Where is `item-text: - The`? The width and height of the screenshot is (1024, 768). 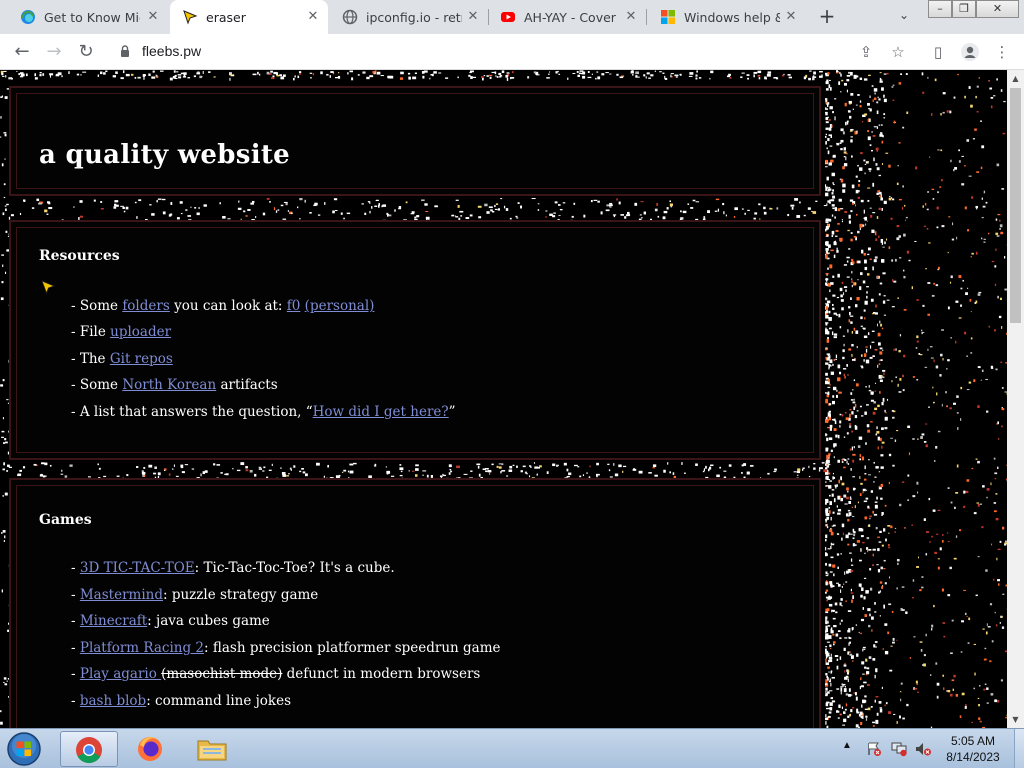 item-text: - The is located at coordinates (90, 359).